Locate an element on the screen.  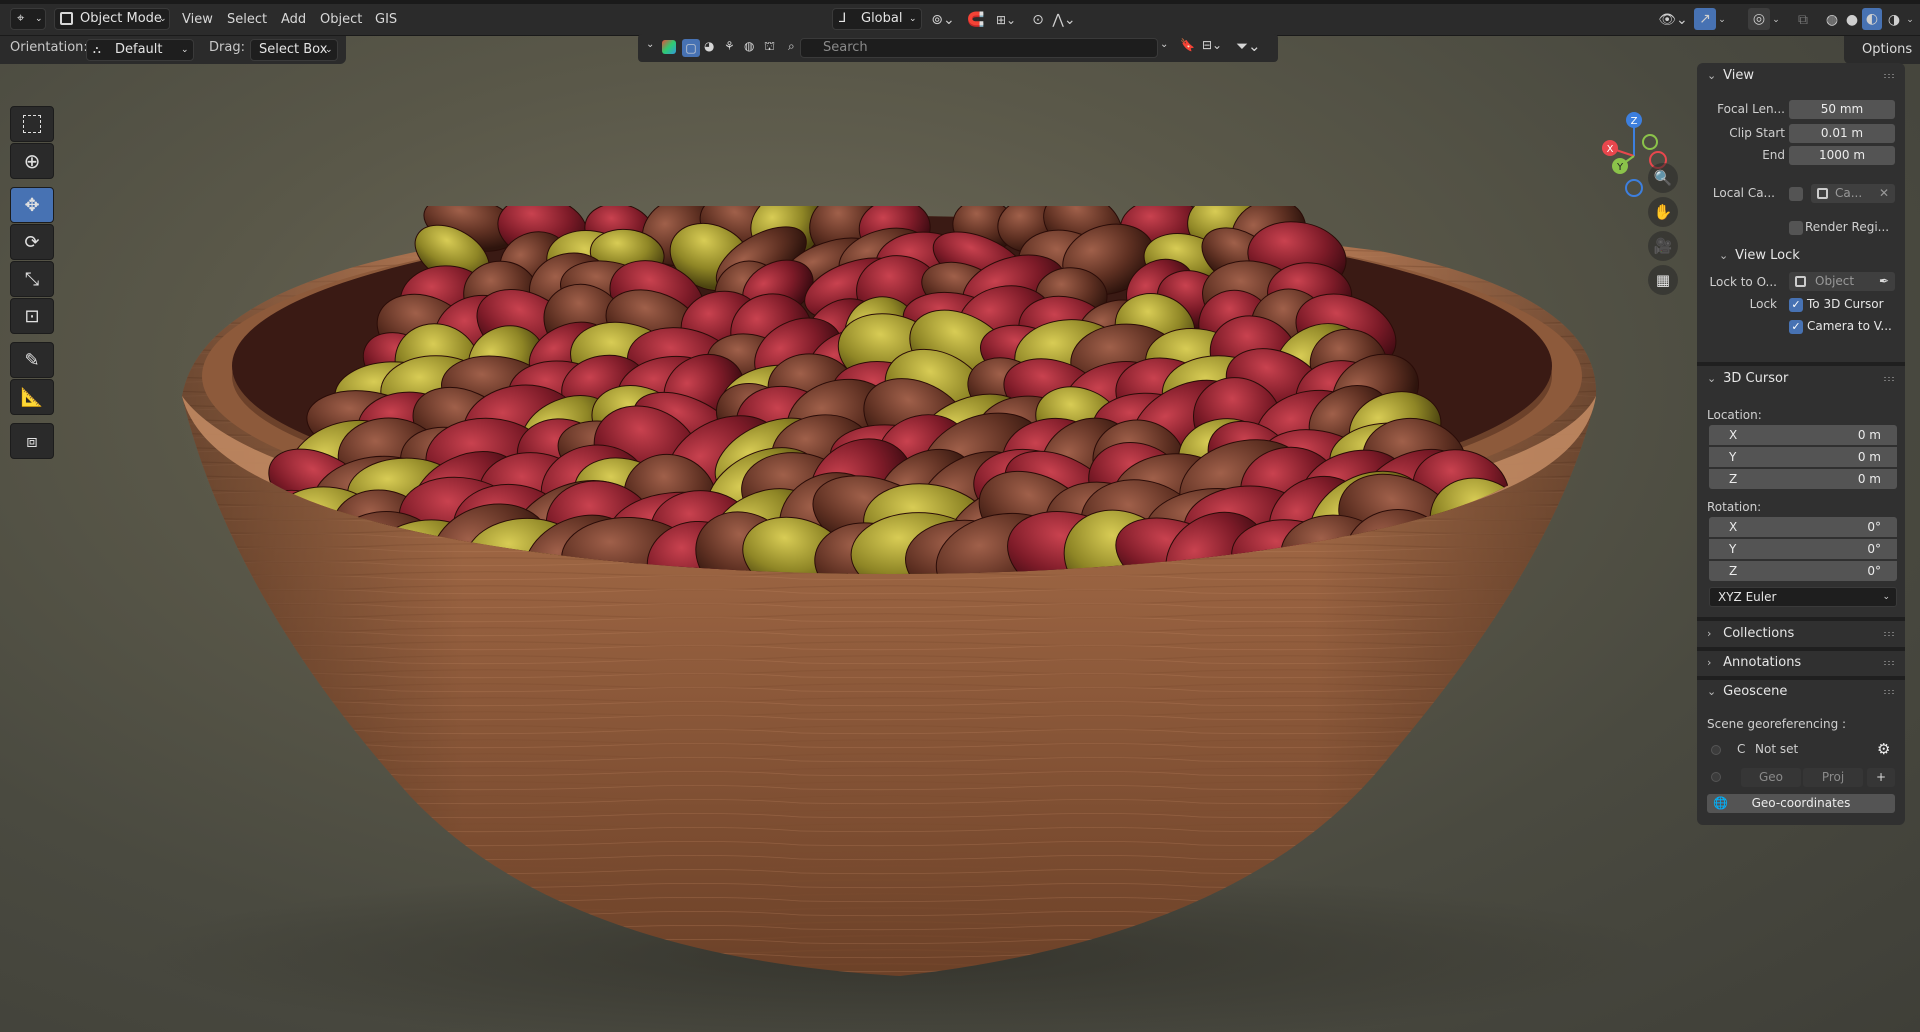
solid-shading-icon: ● is located at coordinates (1852, 20).